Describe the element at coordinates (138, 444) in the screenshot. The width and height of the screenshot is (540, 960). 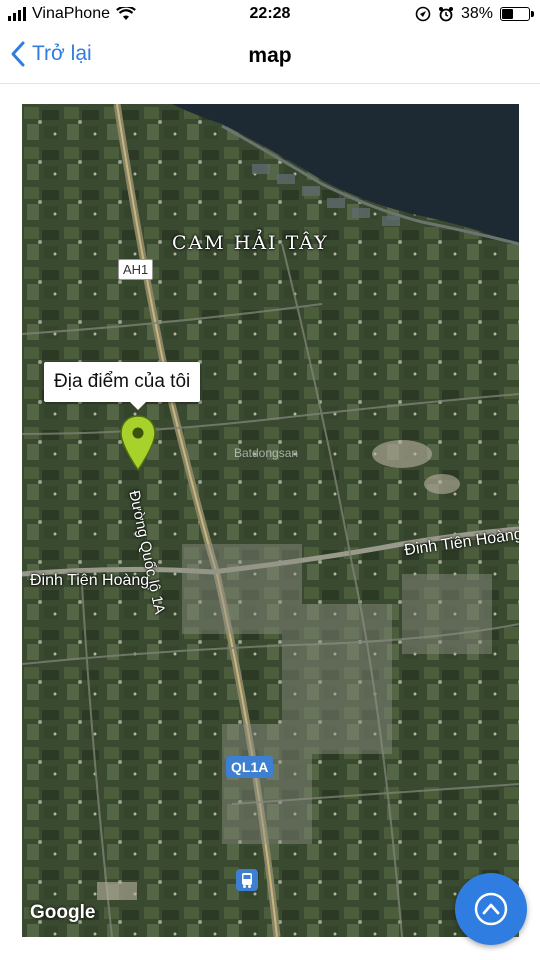
I see `location-pin-icon` at that location.